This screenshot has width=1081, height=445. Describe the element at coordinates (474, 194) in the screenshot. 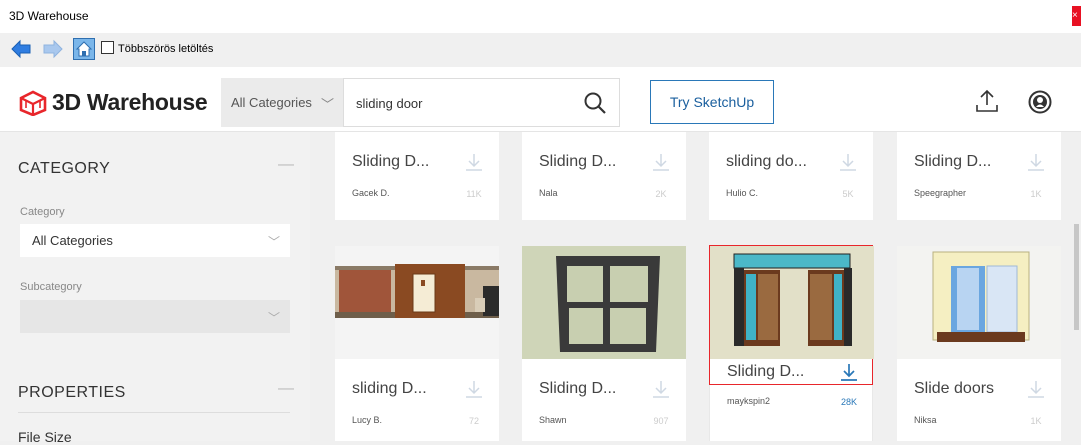

I see `download-count: 11K` at that location.